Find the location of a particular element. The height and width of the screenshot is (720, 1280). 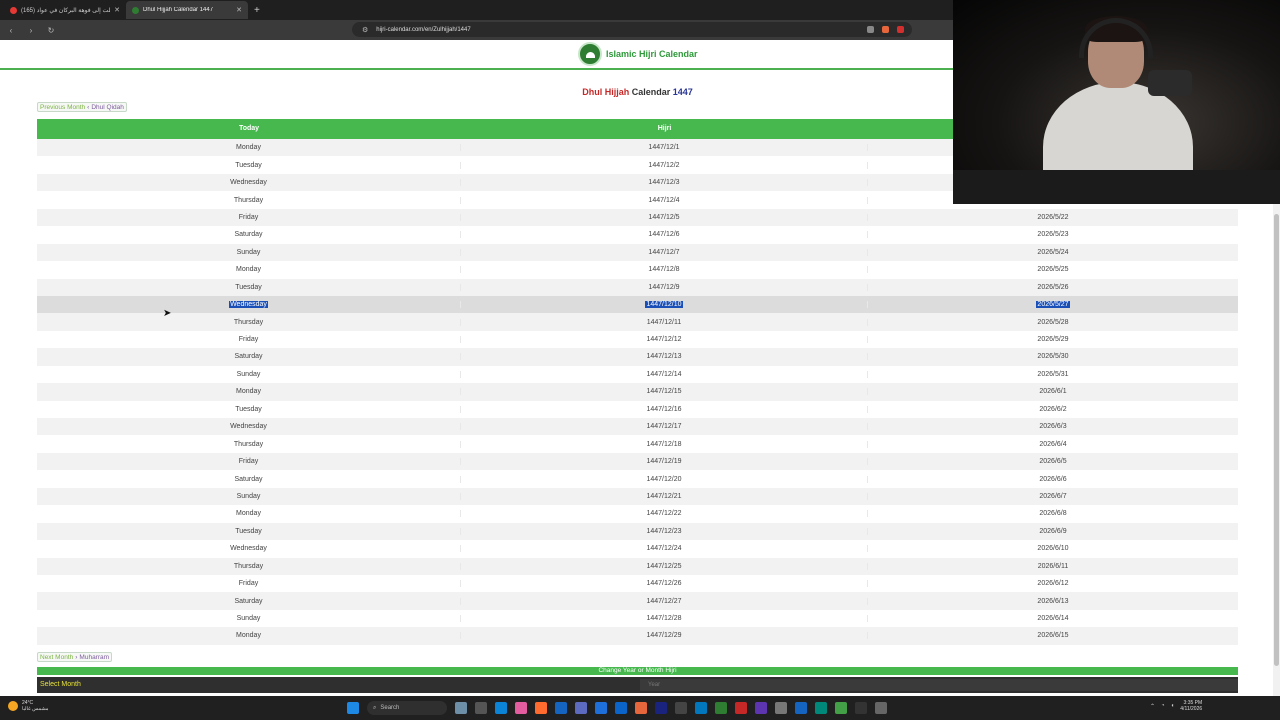

discord-icon is located at coordinates (581, 708).